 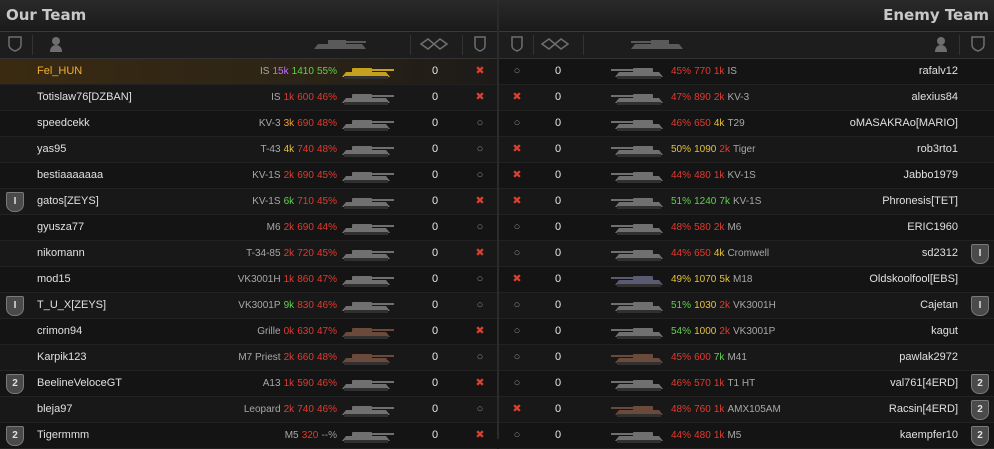 What do you see at coordinates (681, 253) in the screenshot?
I see `win-rate: 44%` at bounding box center [681, 253].